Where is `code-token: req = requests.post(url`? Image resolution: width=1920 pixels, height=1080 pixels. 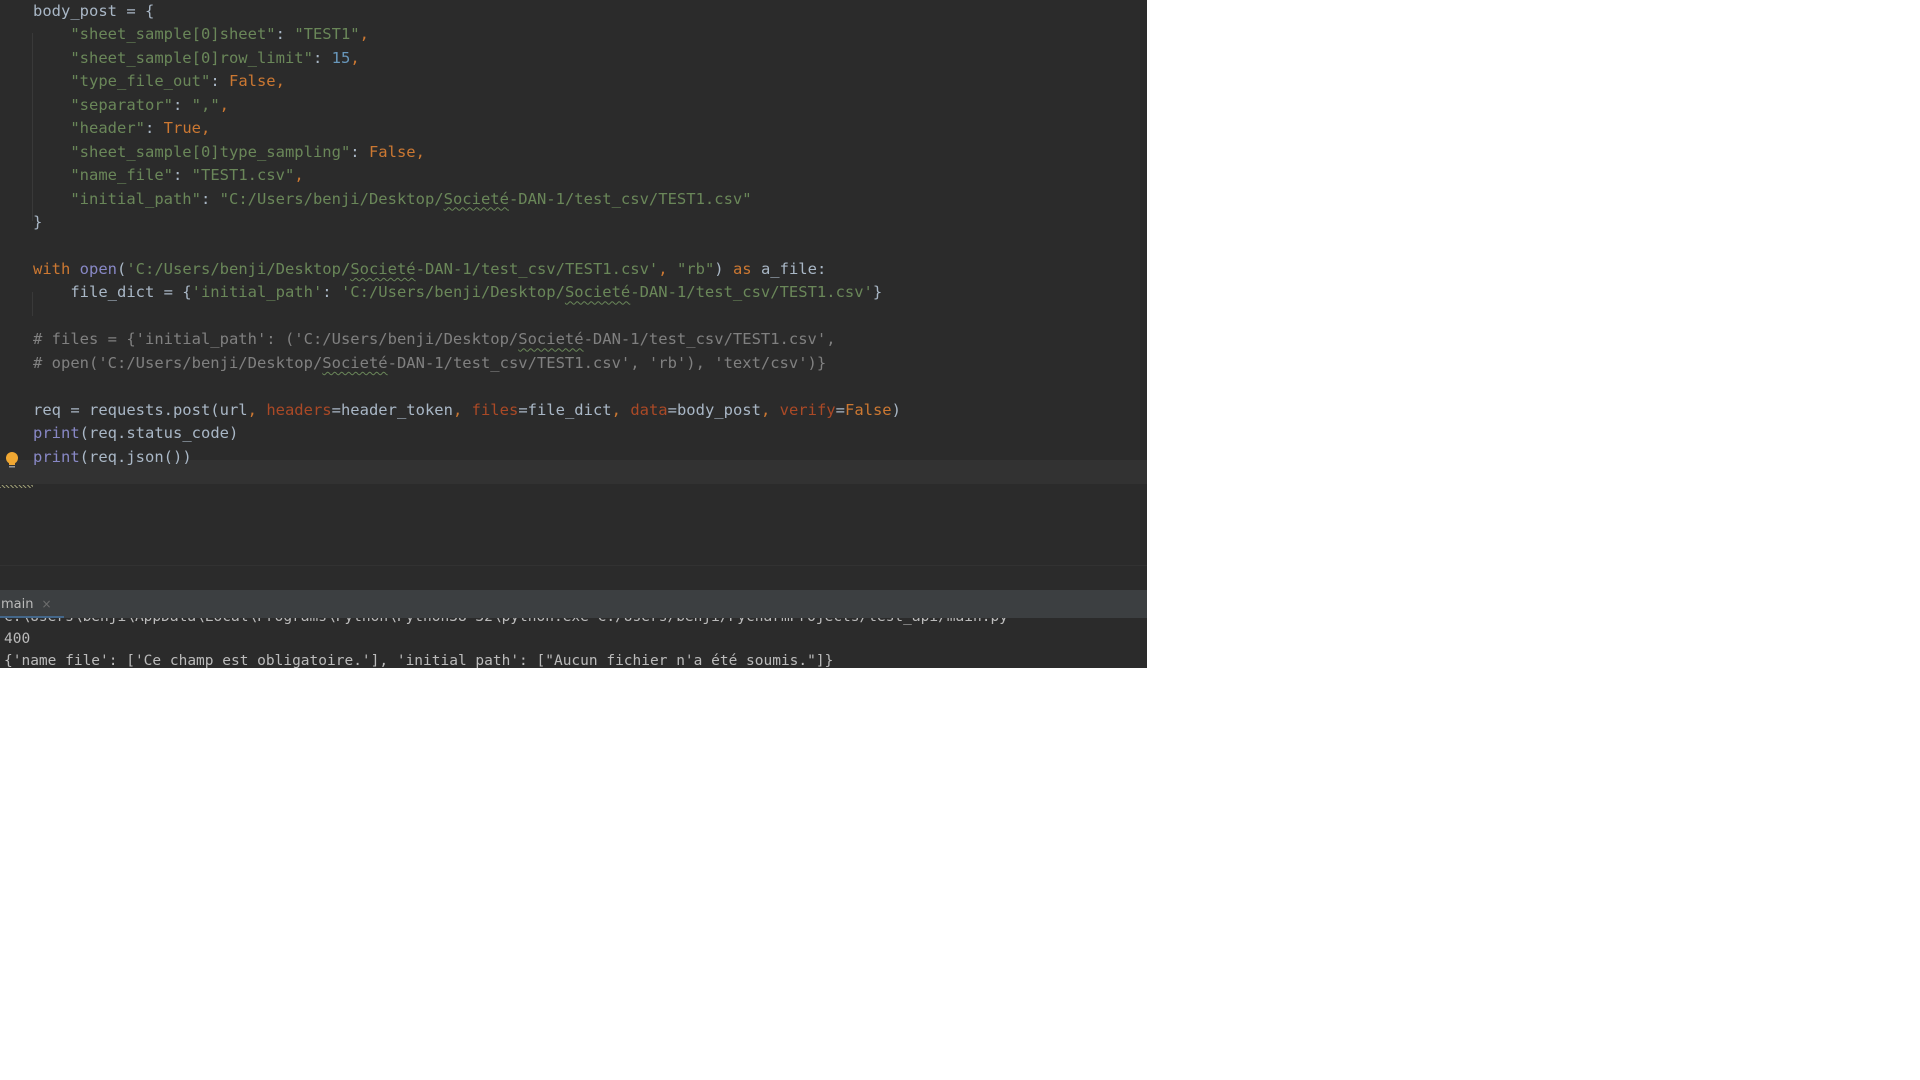
code-token: req = requests.post(url is located at coordinates (140, 409).